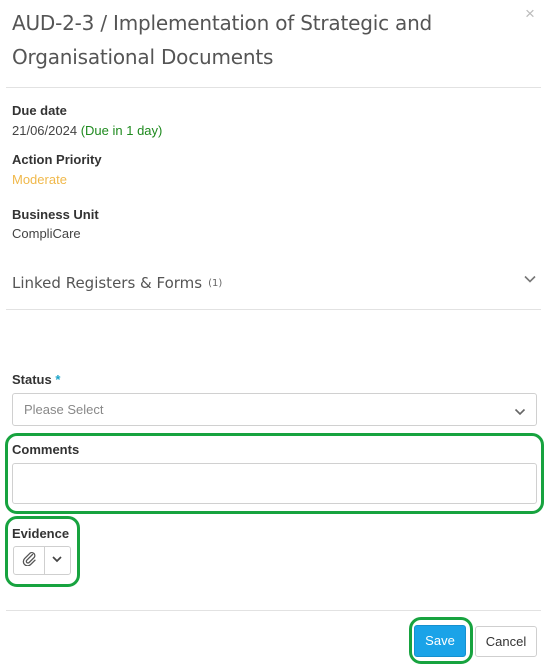 This screenshot has width=547, height=668. I want to click on section-divider, so click(273, 309).